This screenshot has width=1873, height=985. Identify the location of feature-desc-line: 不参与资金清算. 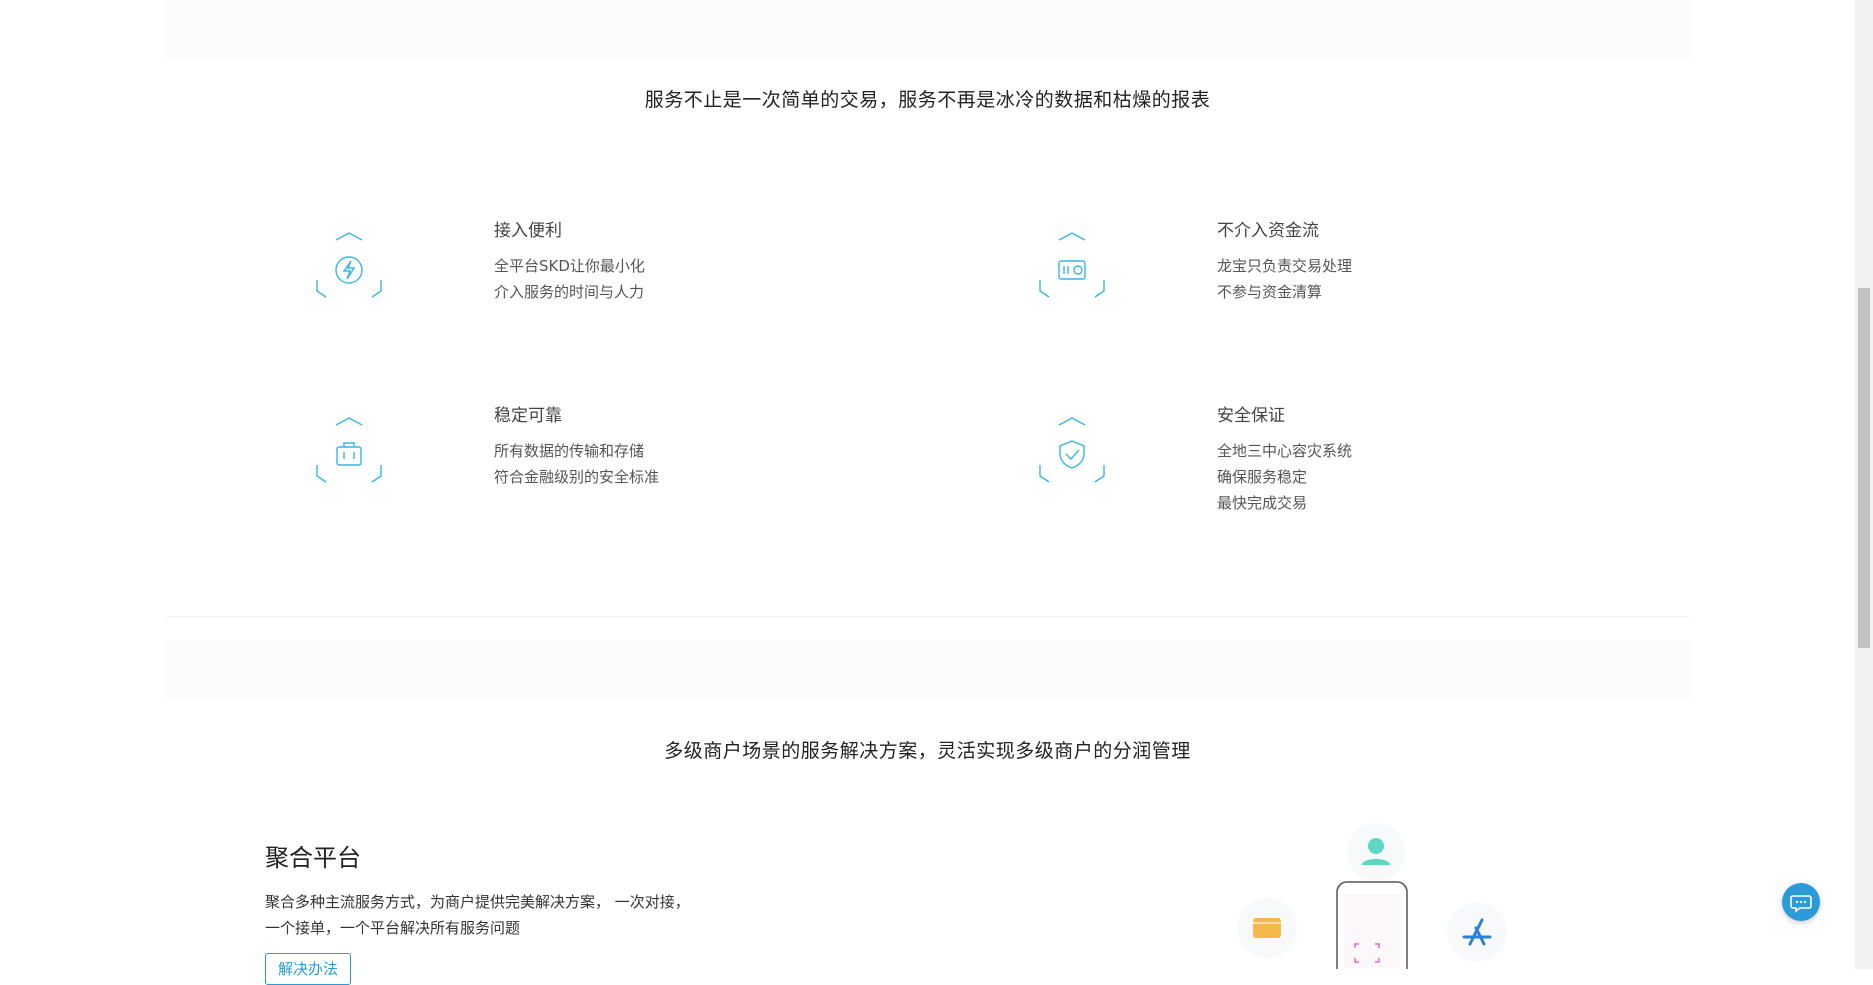
(1270, 292).